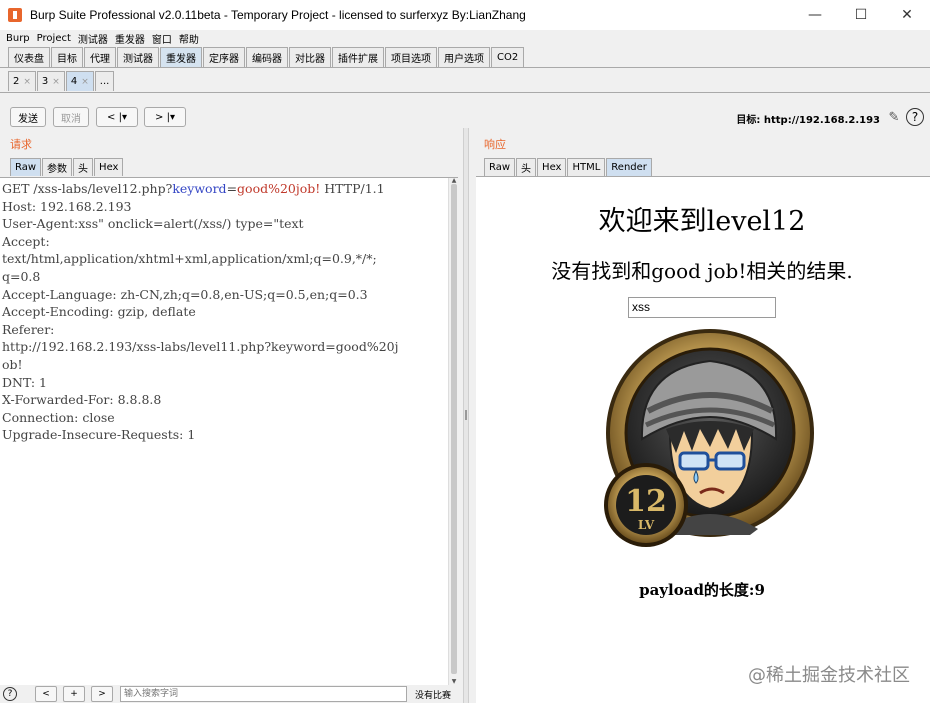 The width and height of the screenshot is (930, 703). Describe the element at coordinates (28, 329) in the screenshot. I see `request-line: Referer:` at that location.